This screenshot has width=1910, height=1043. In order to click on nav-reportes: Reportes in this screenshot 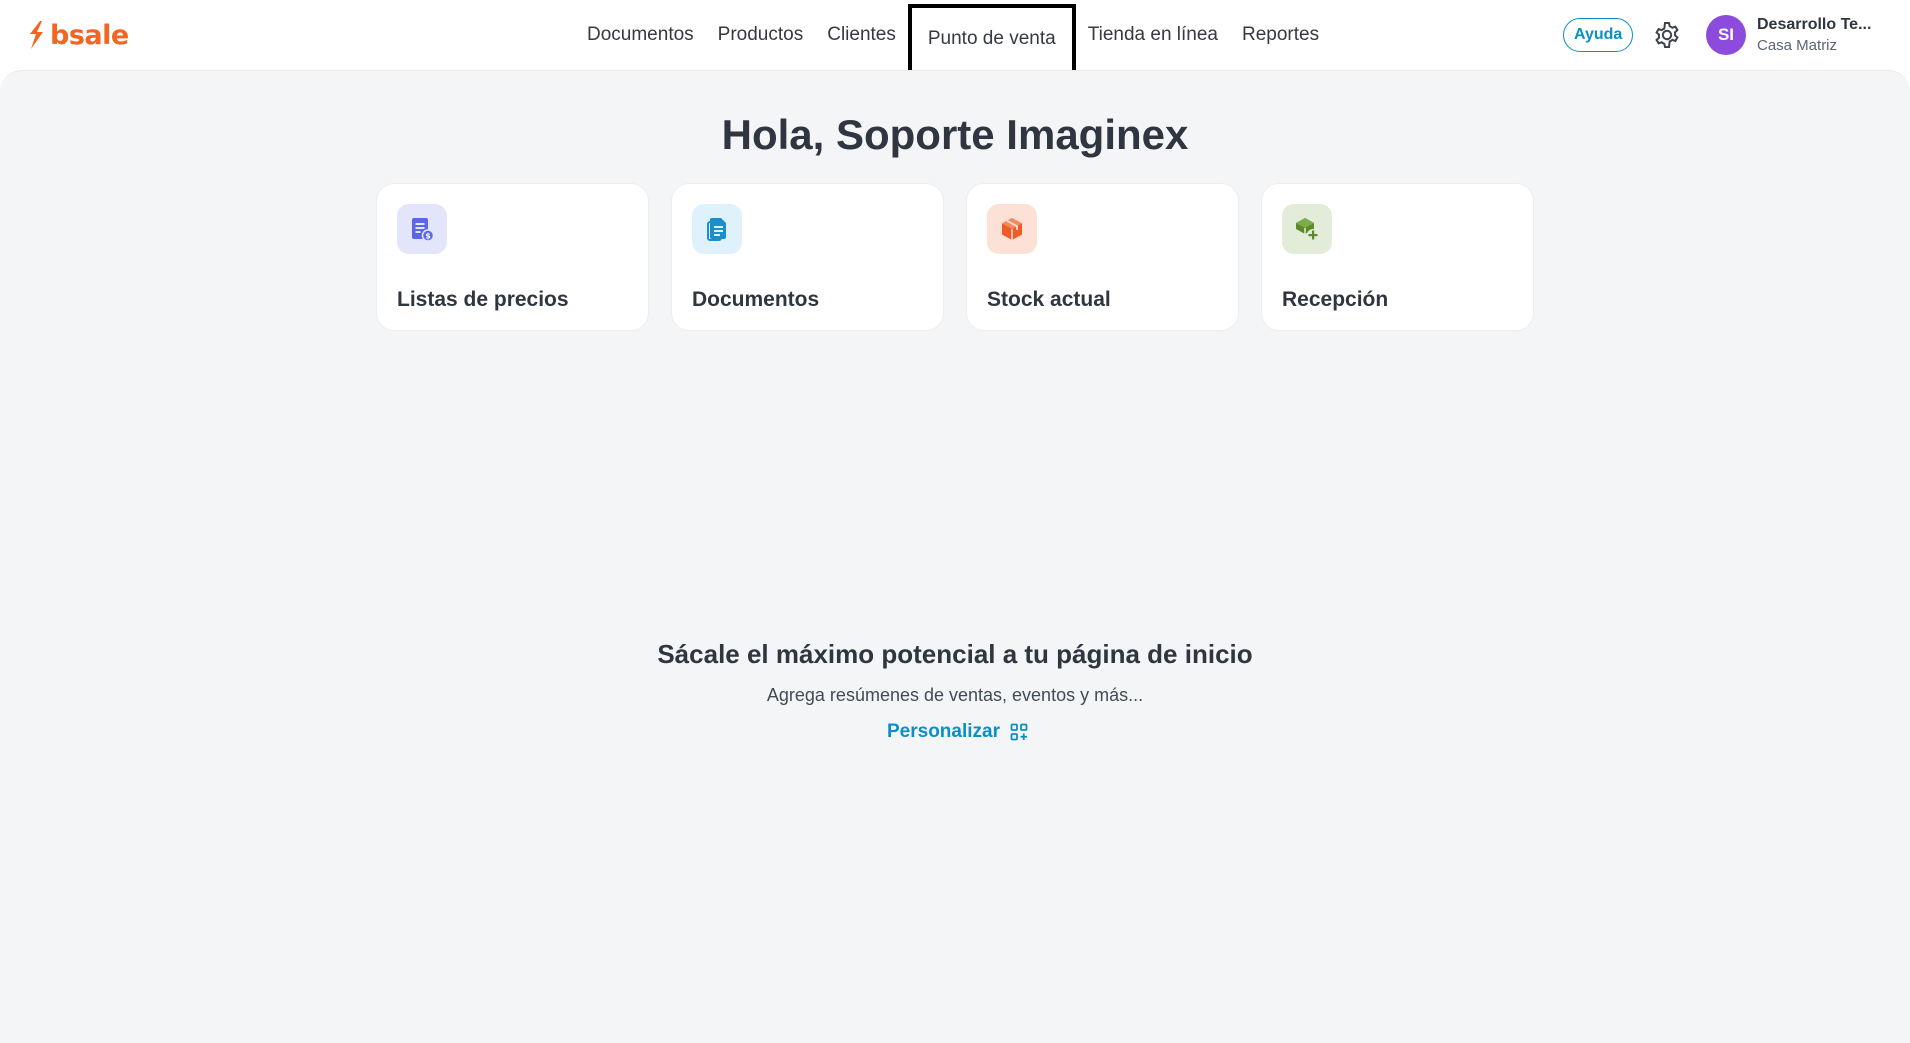, I will do `click(1280, 35)`.